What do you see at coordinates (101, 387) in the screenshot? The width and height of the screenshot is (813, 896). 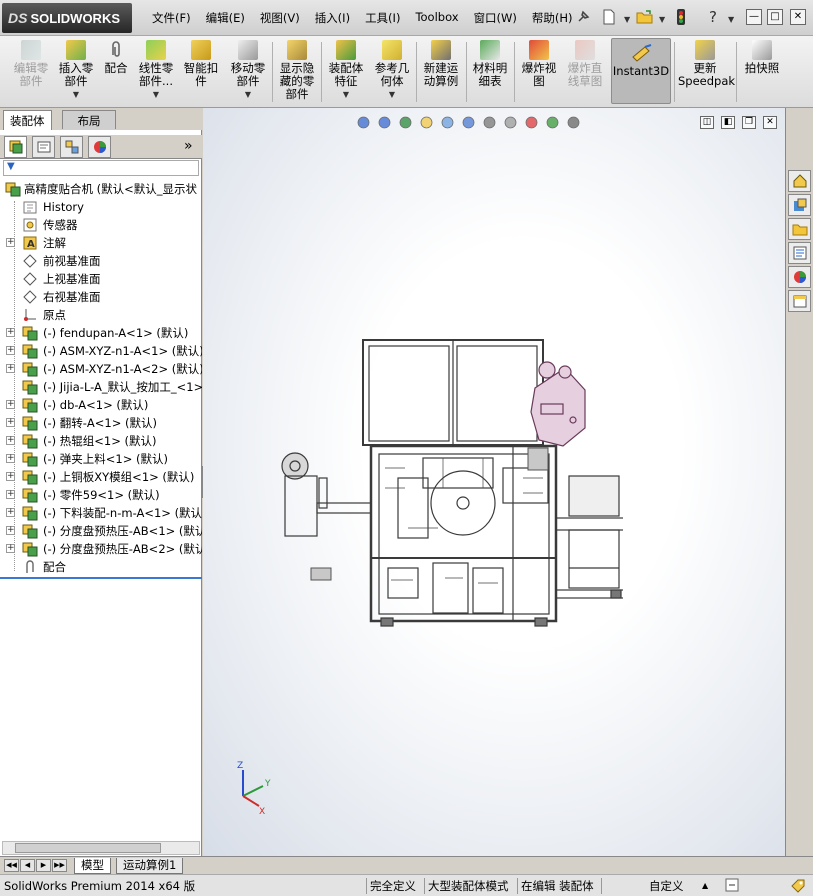 I see `tree-node: (-) Jijia-L-A_默认_按加工_<1>` at bounding box center [101, 387].